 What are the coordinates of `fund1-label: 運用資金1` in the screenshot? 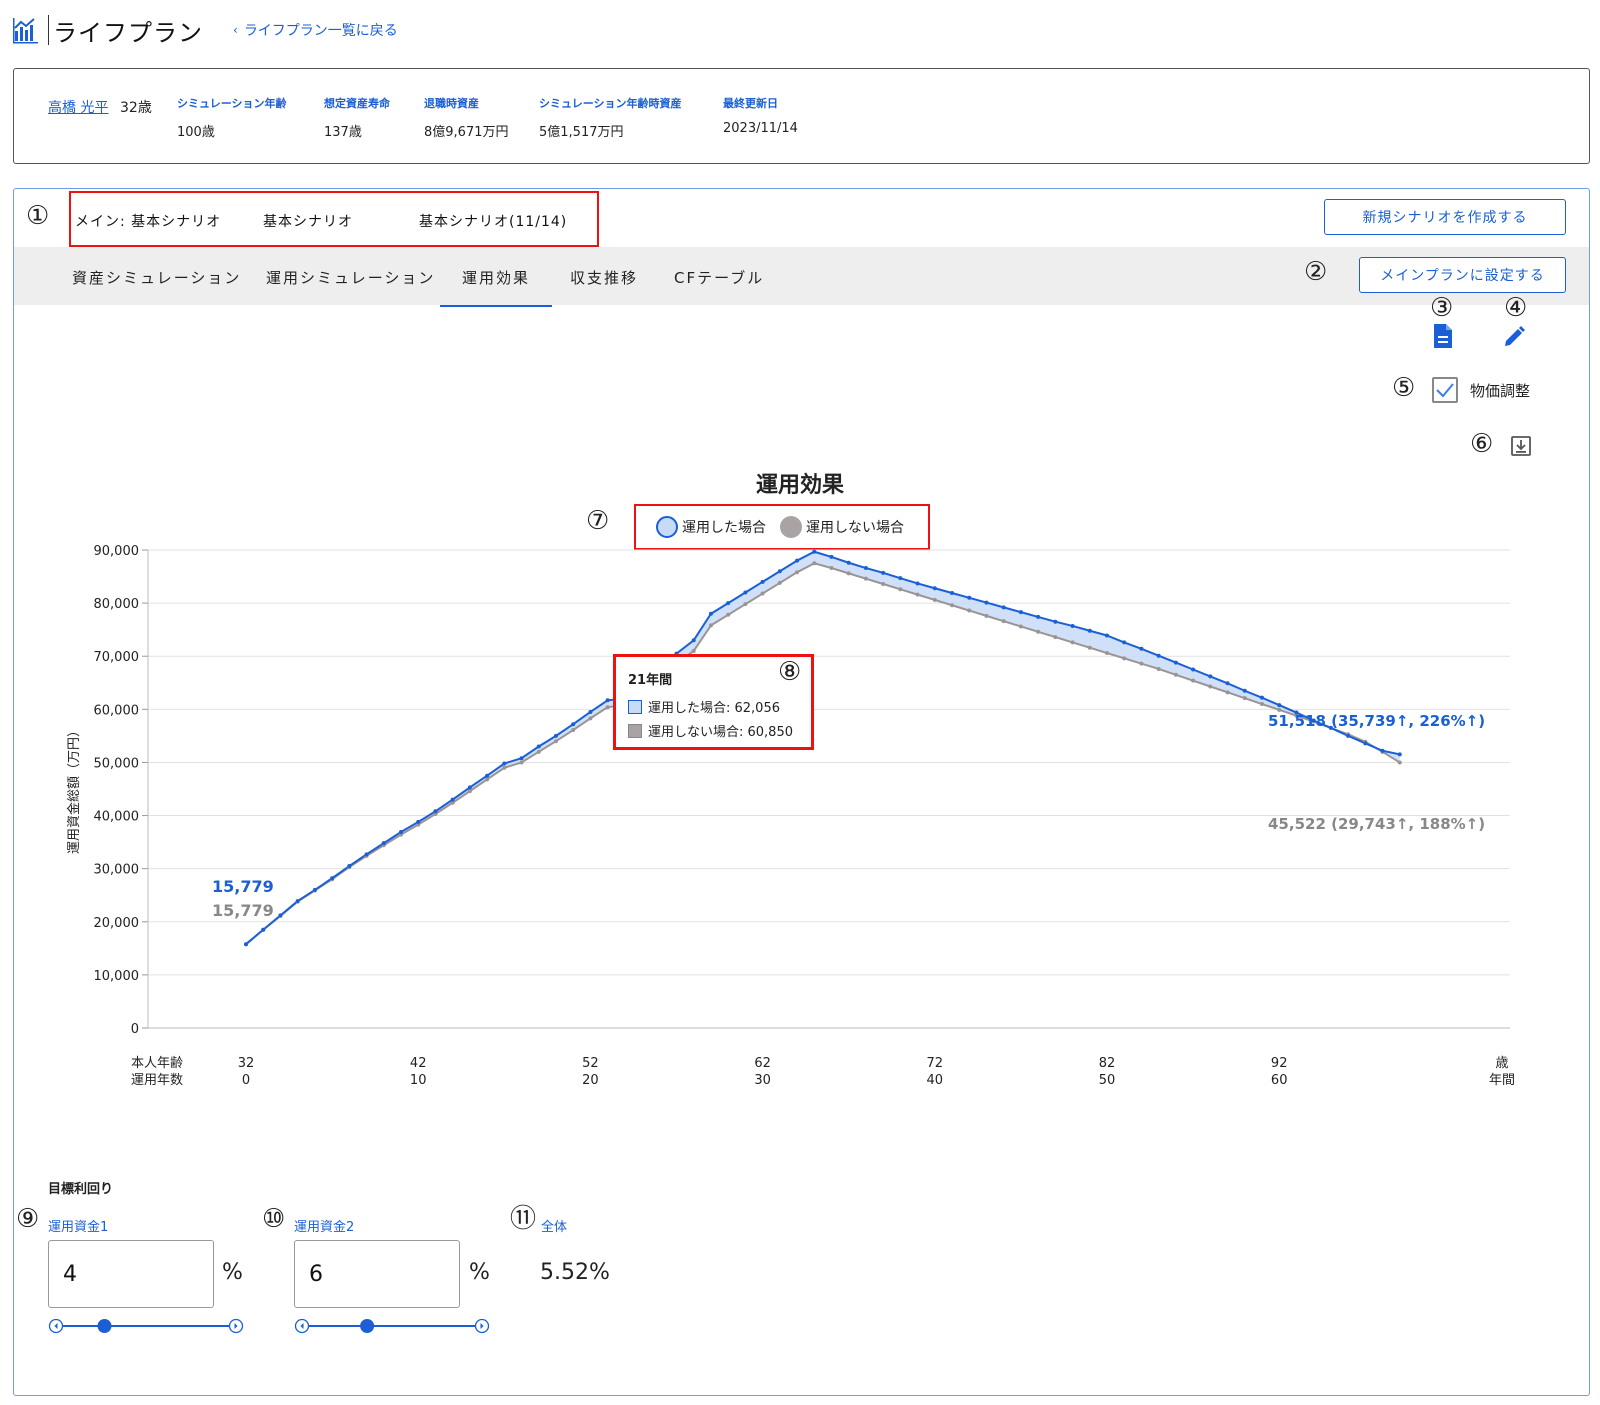 It's located at (78, 1227).